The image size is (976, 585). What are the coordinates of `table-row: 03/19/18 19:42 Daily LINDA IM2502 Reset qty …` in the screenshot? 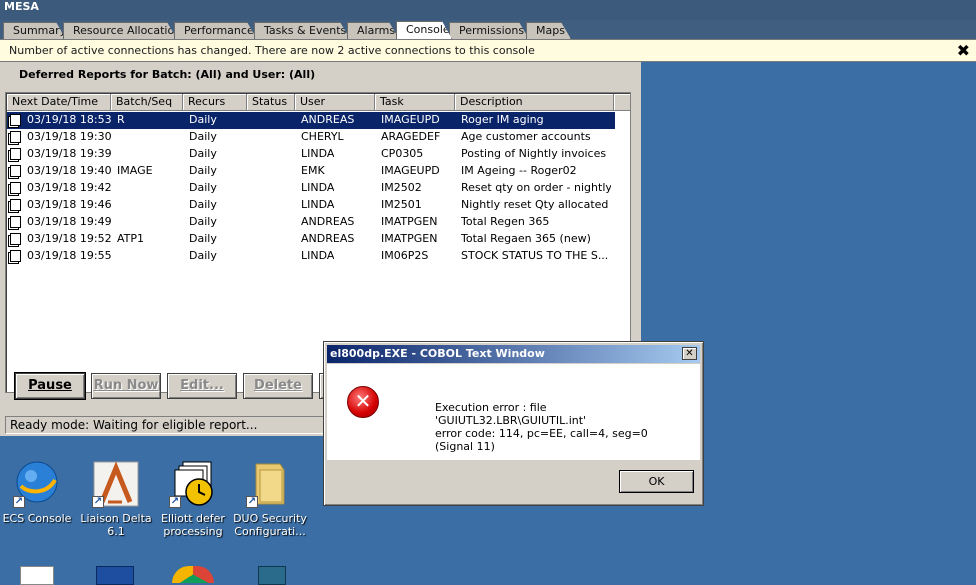 It's located at (311, 188).